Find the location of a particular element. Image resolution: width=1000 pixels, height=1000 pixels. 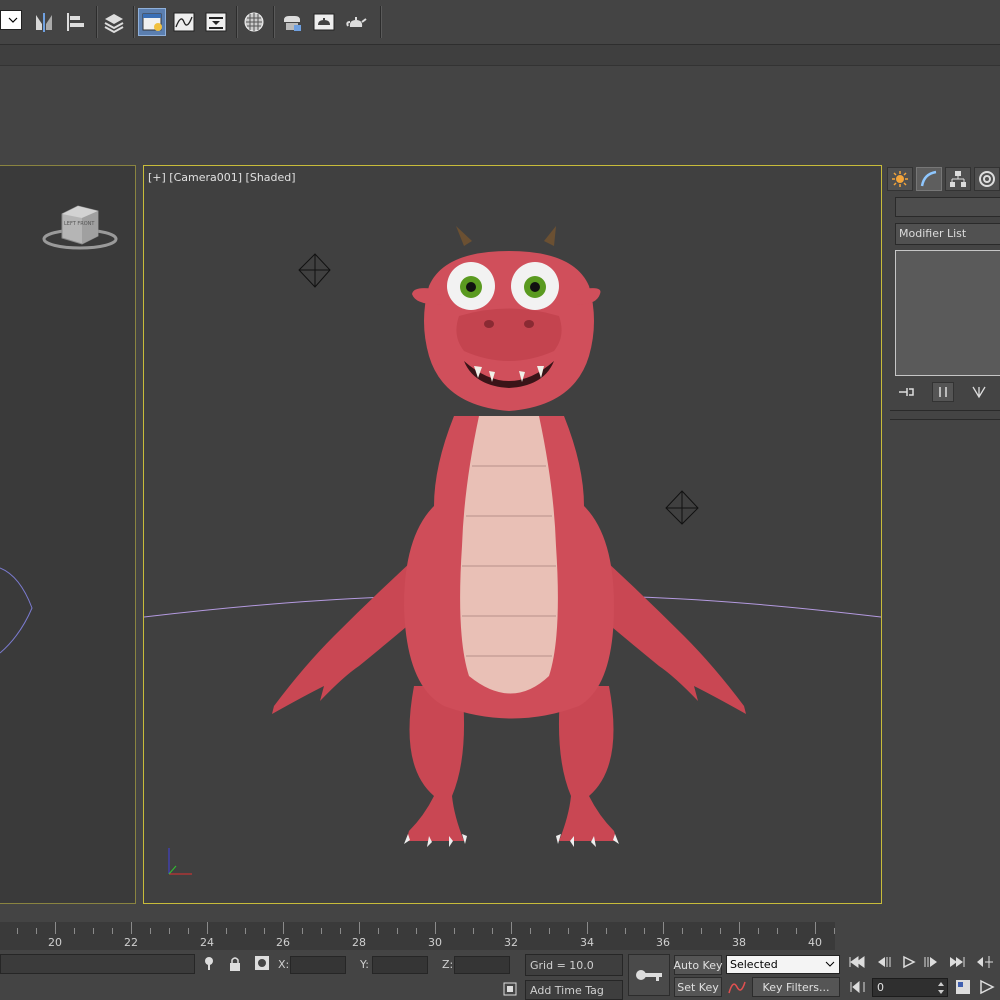

go-to-end-icon is located at coordinates (957, 963).